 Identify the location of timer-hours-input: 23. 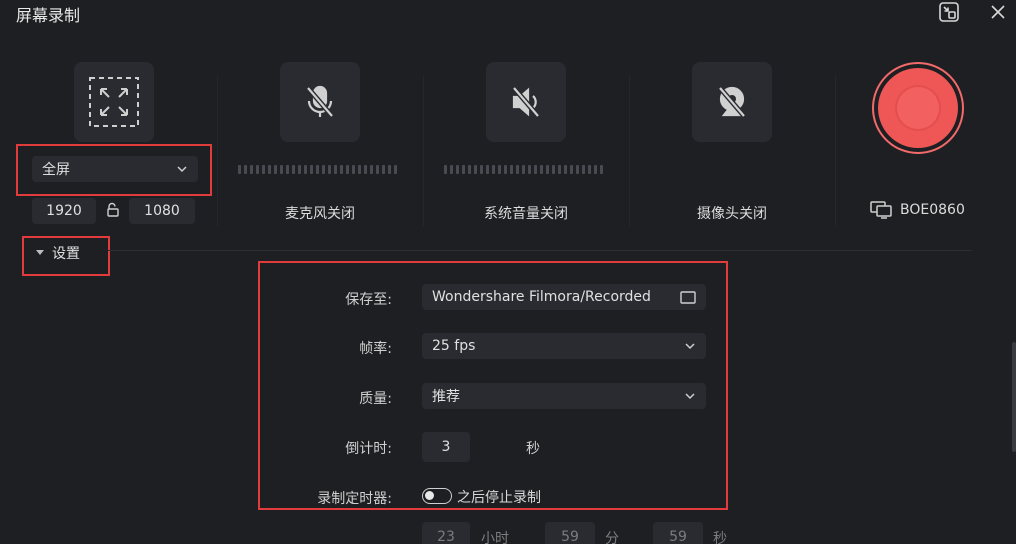
(446, 533).